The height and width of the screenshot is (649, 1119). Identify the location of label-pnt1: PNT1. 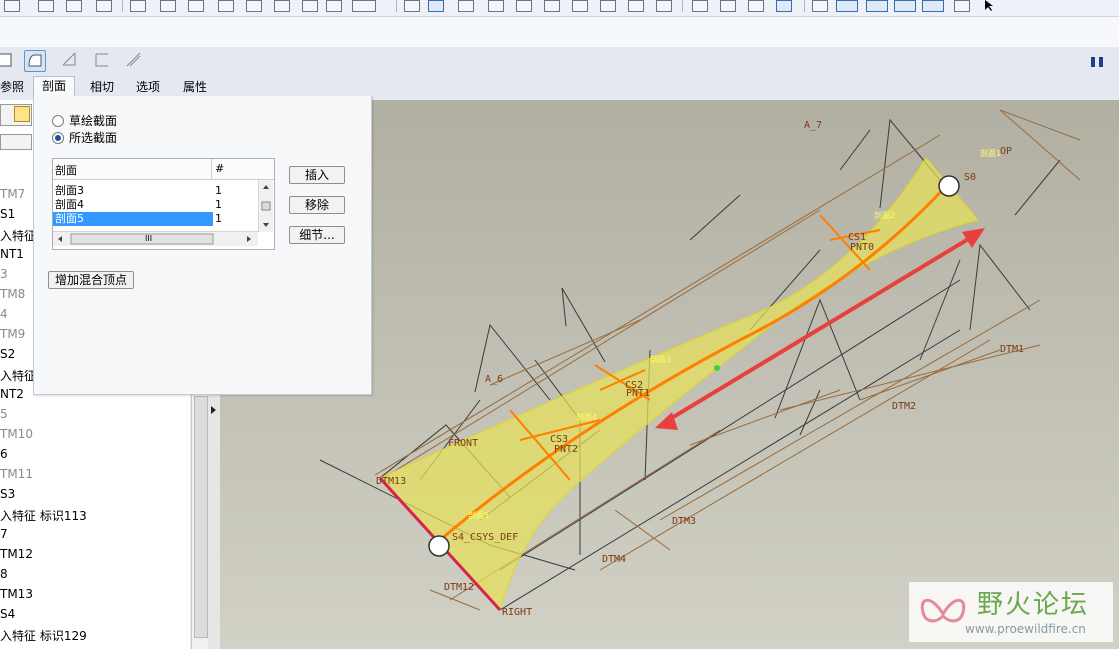
(638, 393).